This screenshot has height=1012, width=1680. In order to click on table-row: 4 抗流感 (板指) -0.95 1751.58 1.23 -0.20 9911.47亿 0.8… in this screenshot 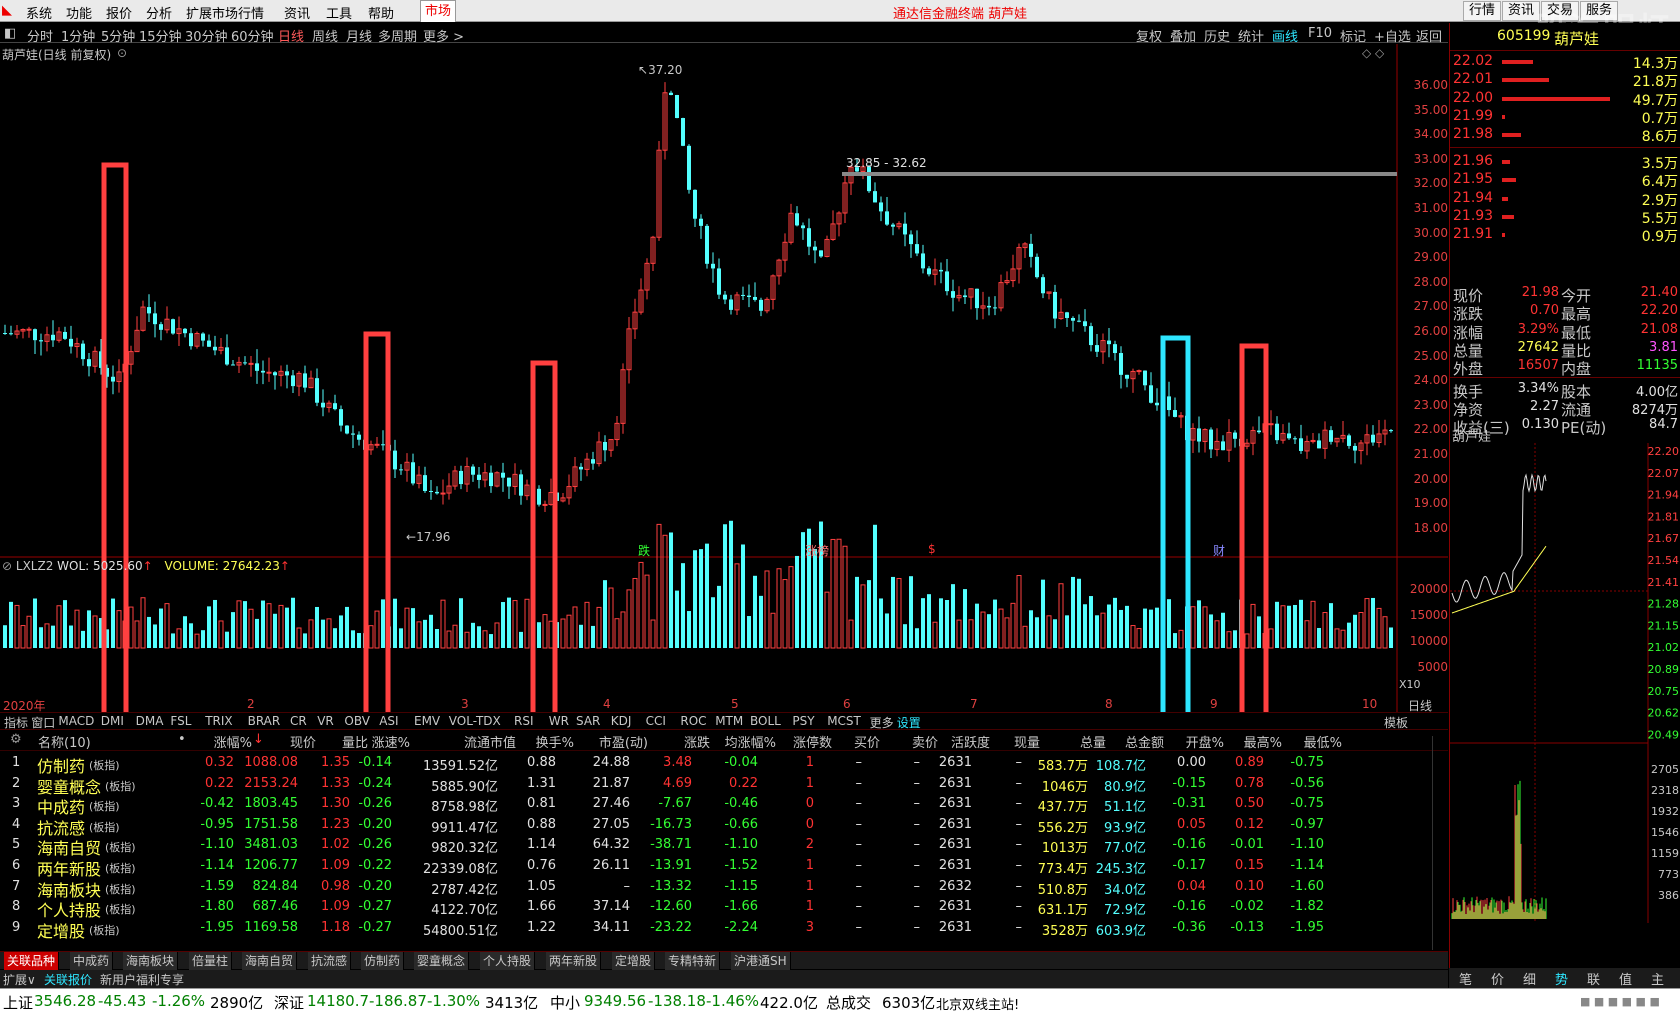, I will do `click(715, 826)`.